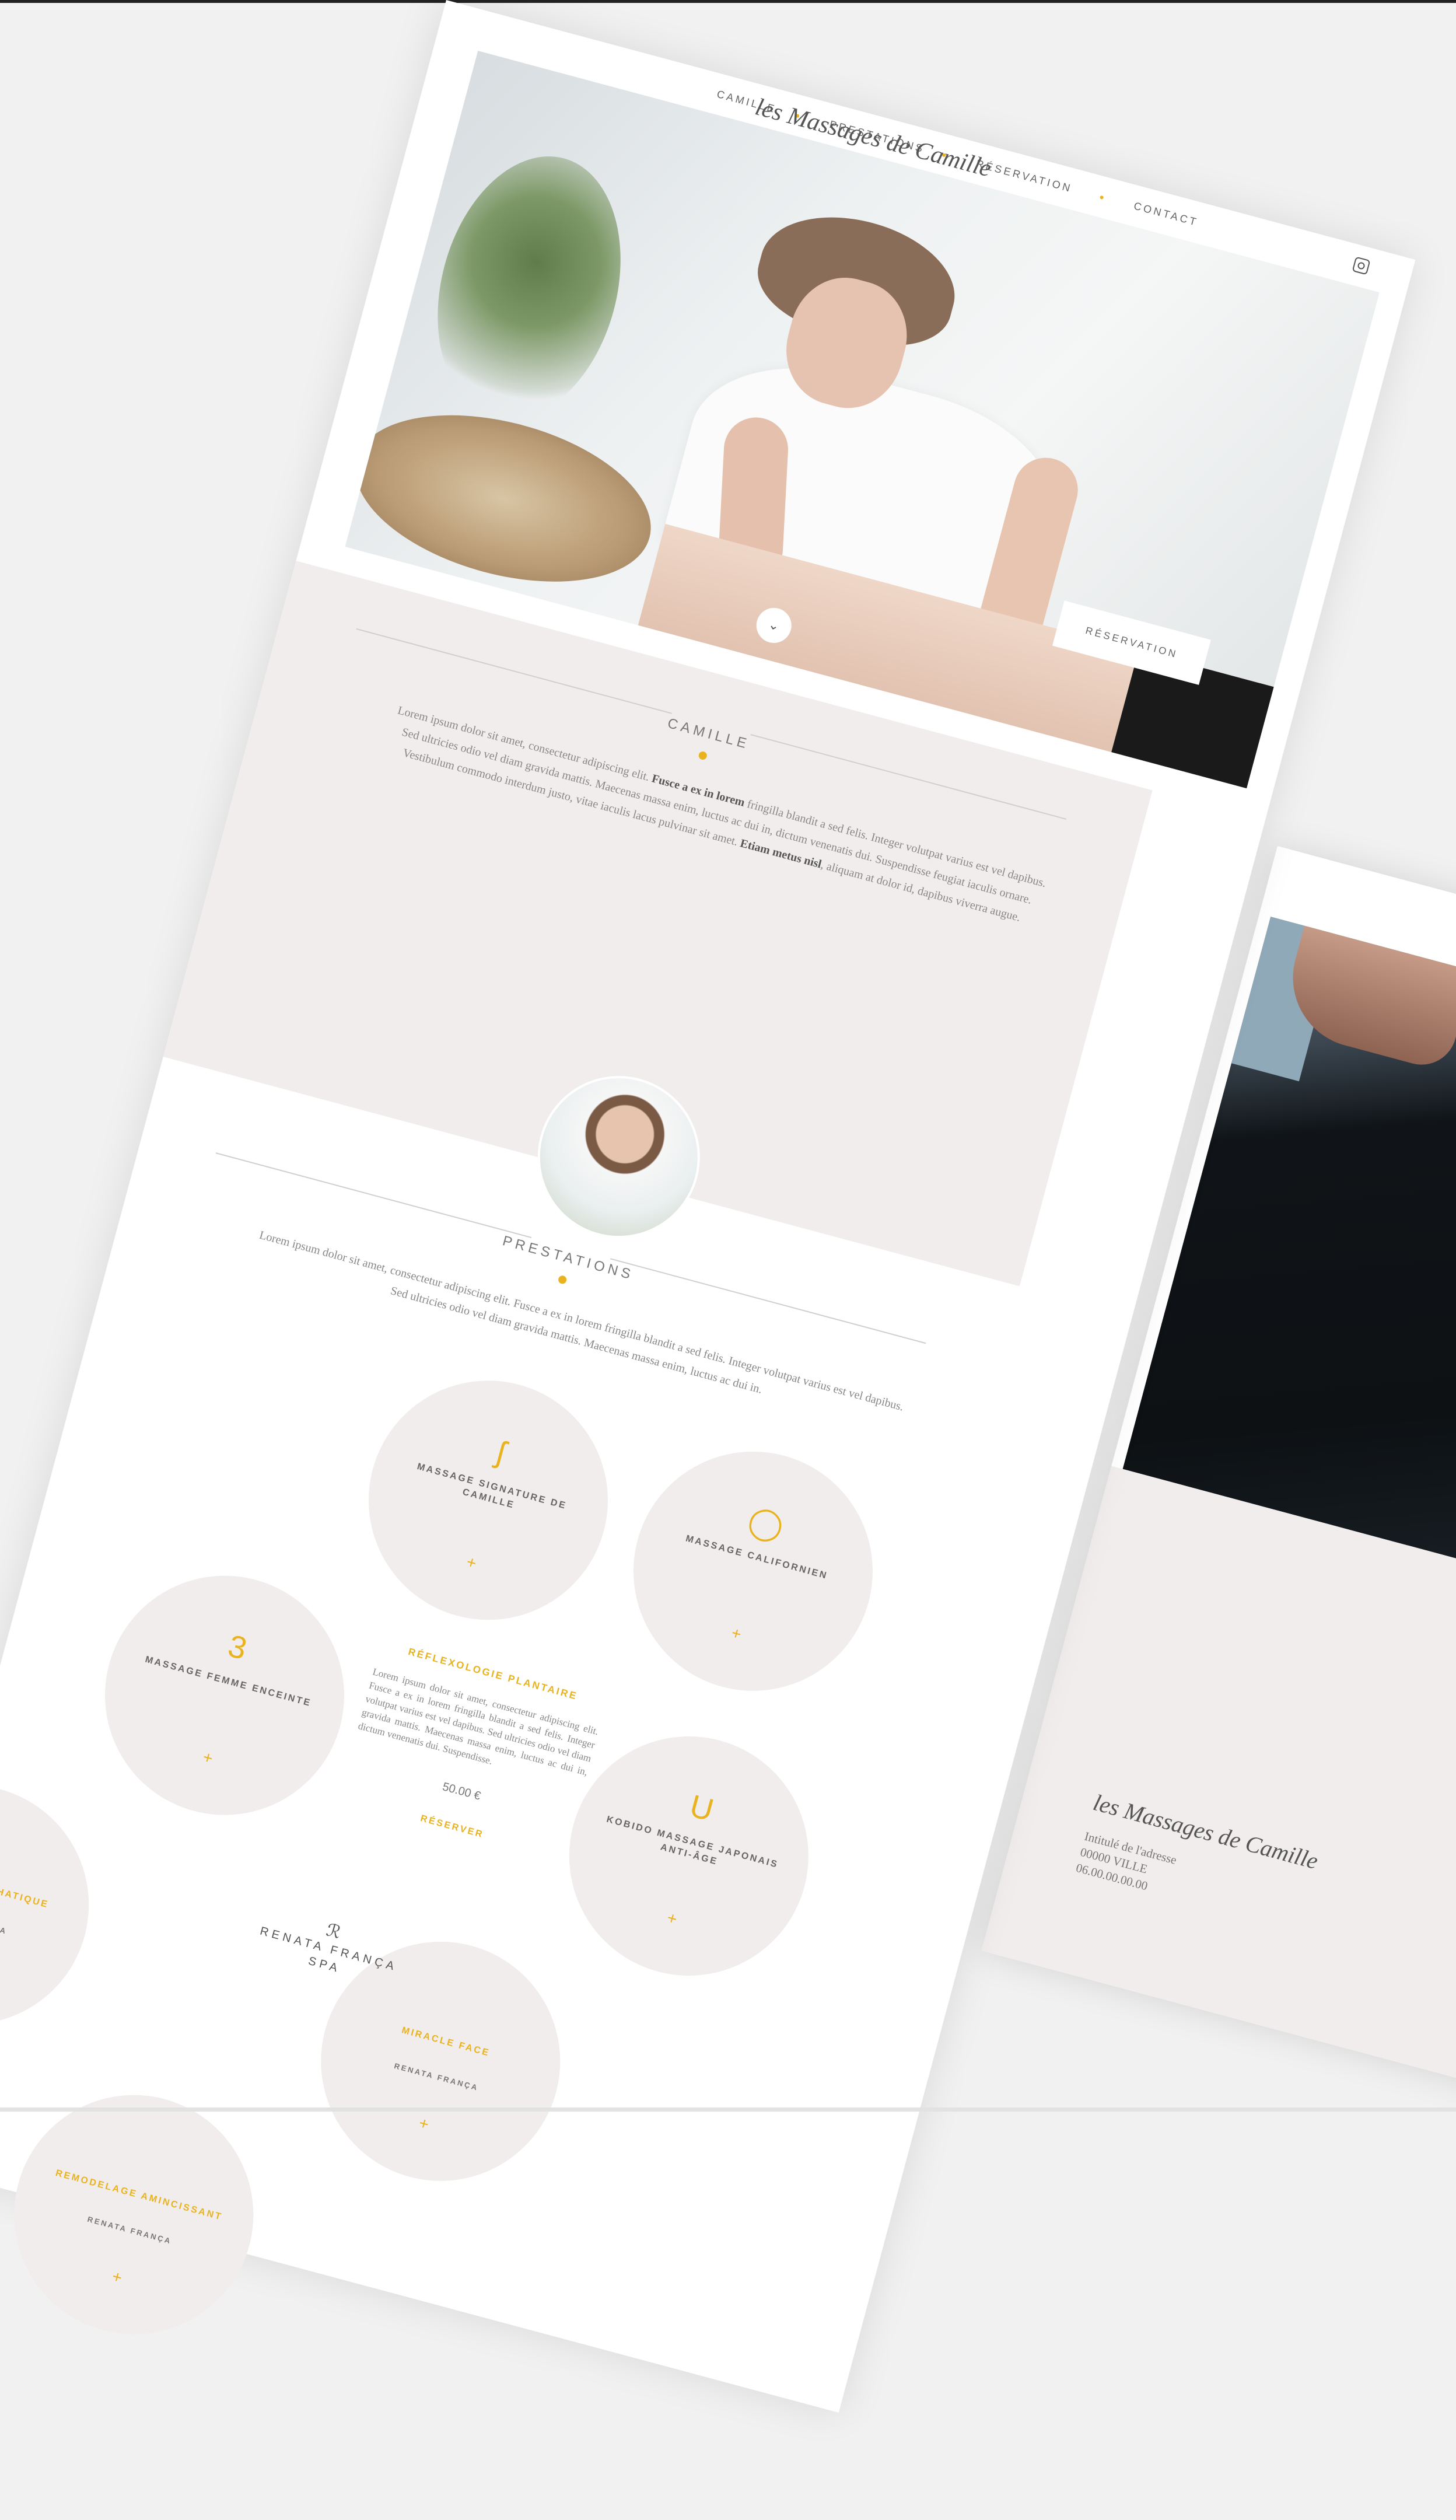  I want to click on service-name: DRAINAGE LYMPHATIQUE, so click(25, 1885).